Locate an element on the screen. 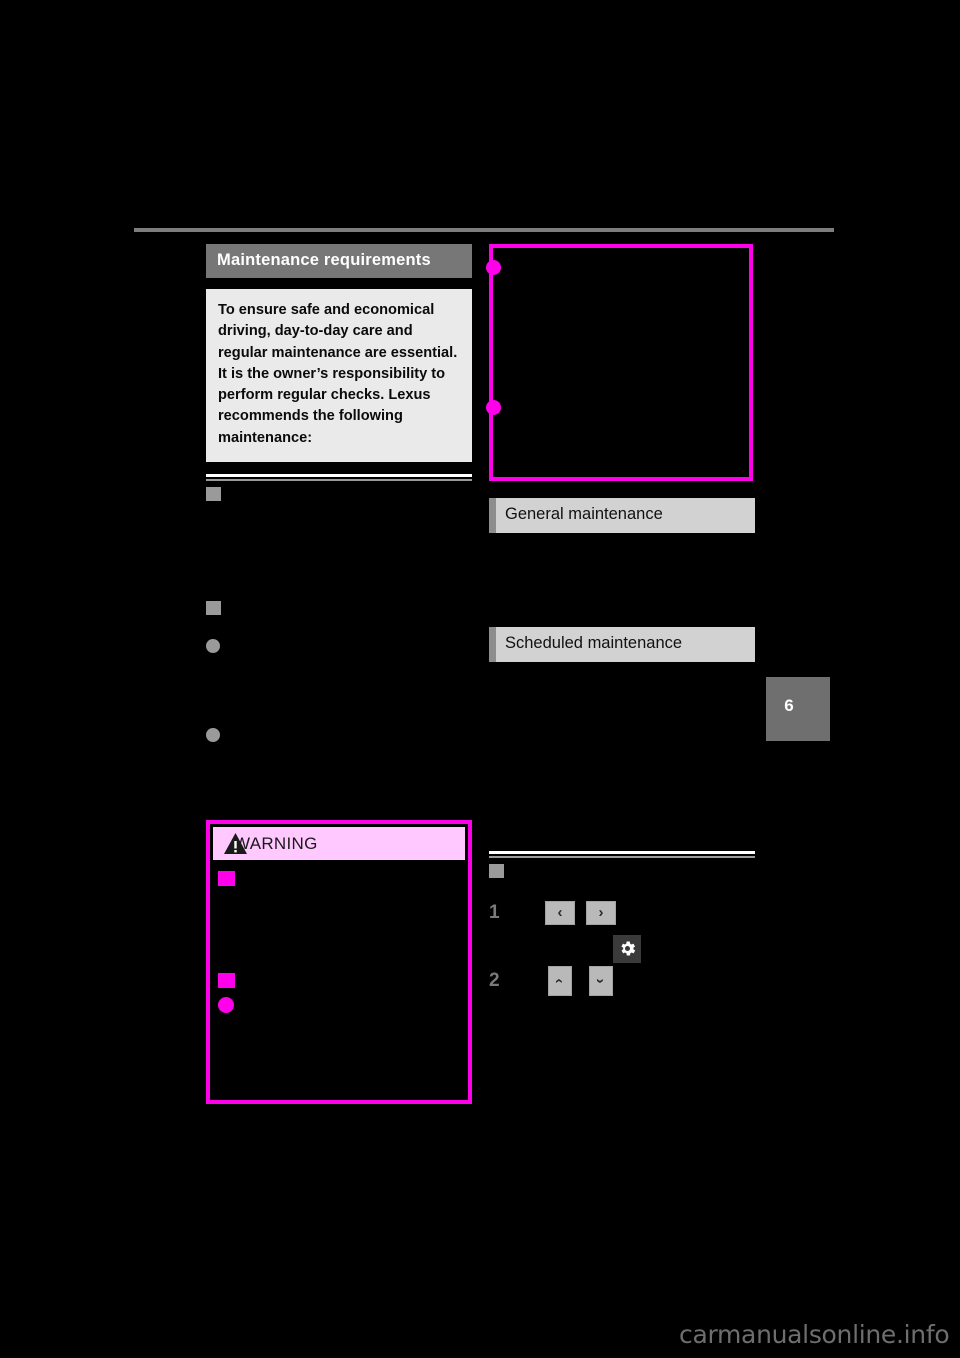 Image resolution: width=960 pixels, height=1358 pixels. step-row-1: 1 ‹ › is located at coordinates (622, 913).